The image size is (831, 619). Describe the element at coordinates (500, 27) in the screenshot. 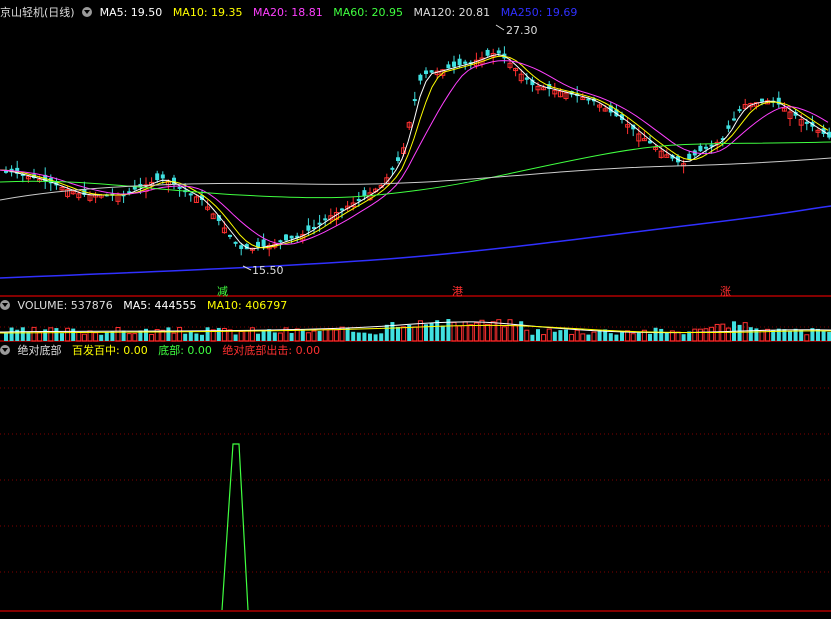

I see `high-pointer` at that location.